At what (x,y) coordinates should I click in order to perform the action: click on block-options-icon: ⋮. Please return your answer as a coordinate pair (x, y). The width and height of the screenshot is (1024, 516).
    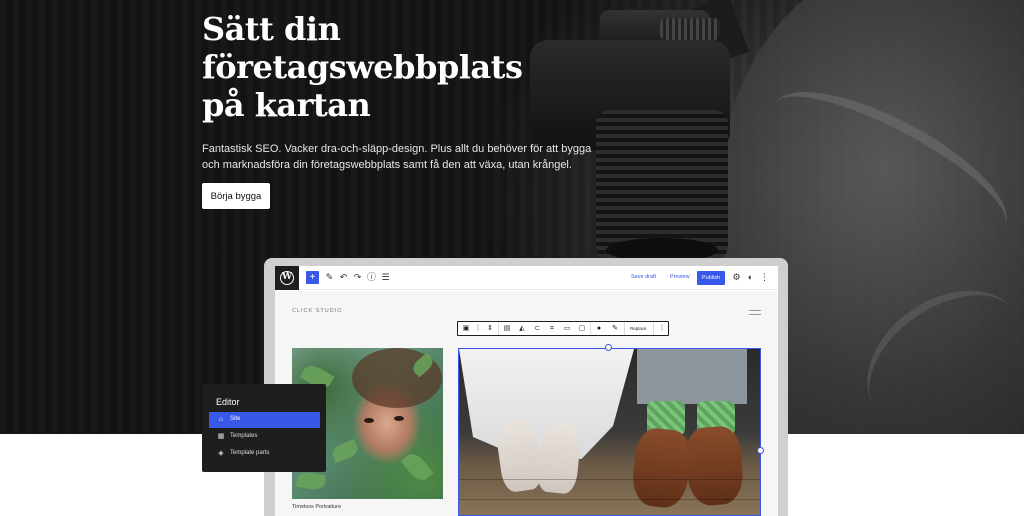
    Looking at the image, I should click on (662, 329).